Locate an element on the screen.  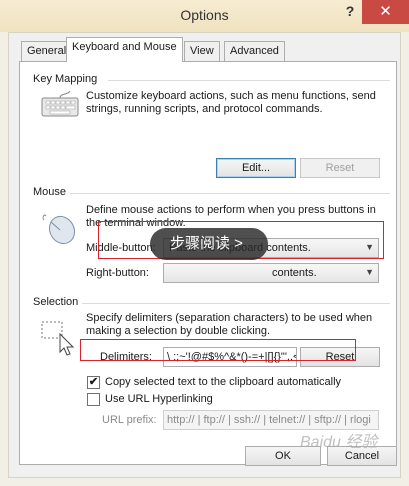
right-button-label: Right-button: is located at coordinates (117, 273).